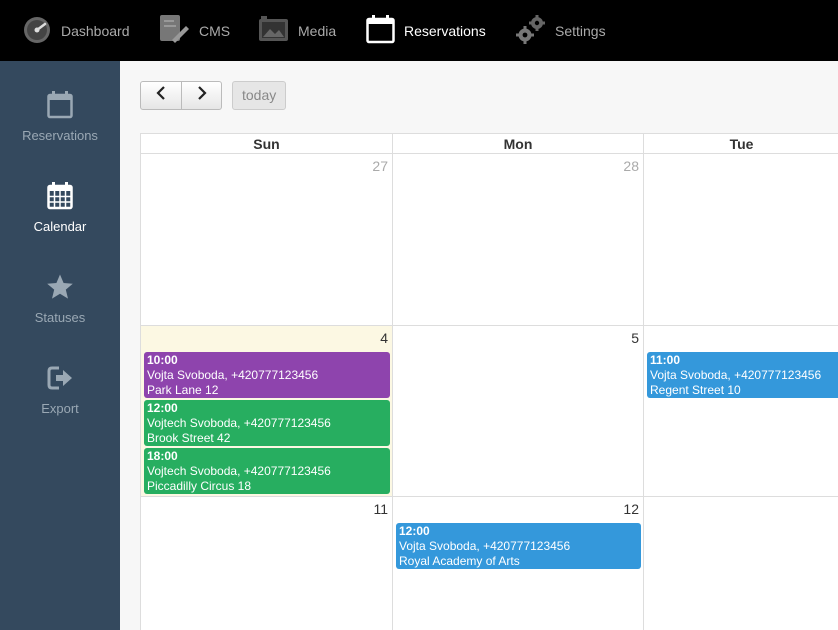  I want to click on sidebar-item-calendar-label: Calendar, so click(60, 226).